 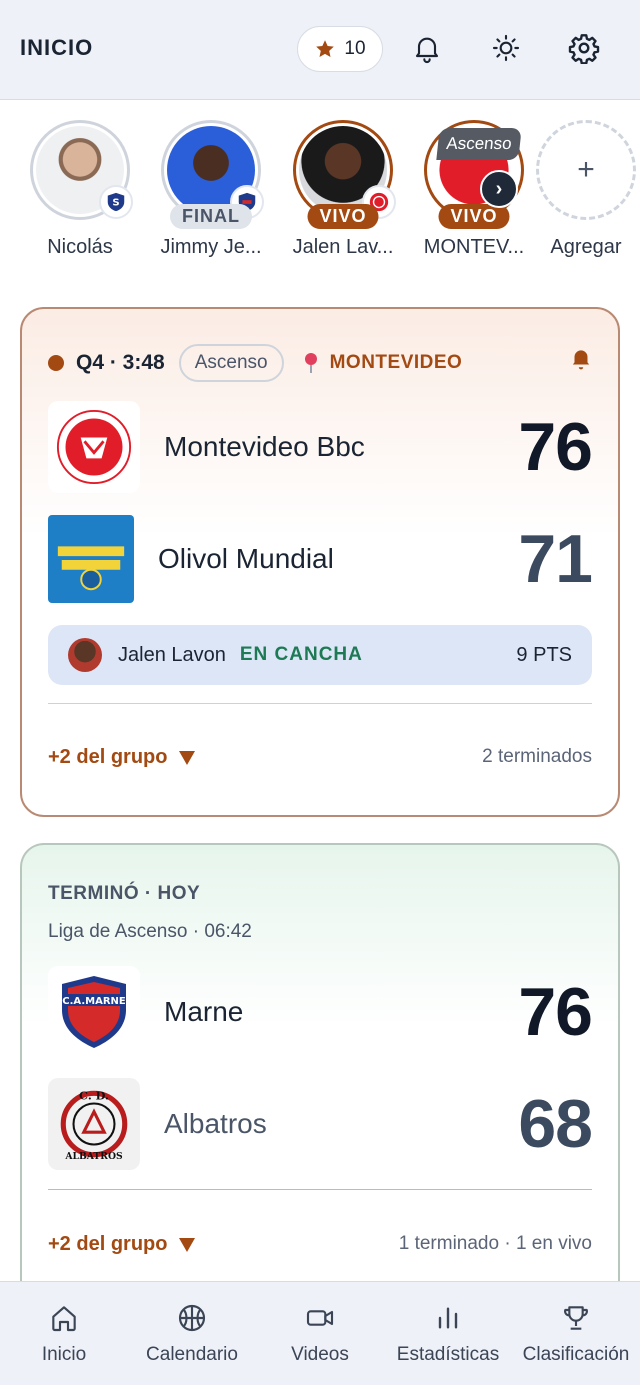 I want to click on live-dot-icon, so click(x=56, y=363).